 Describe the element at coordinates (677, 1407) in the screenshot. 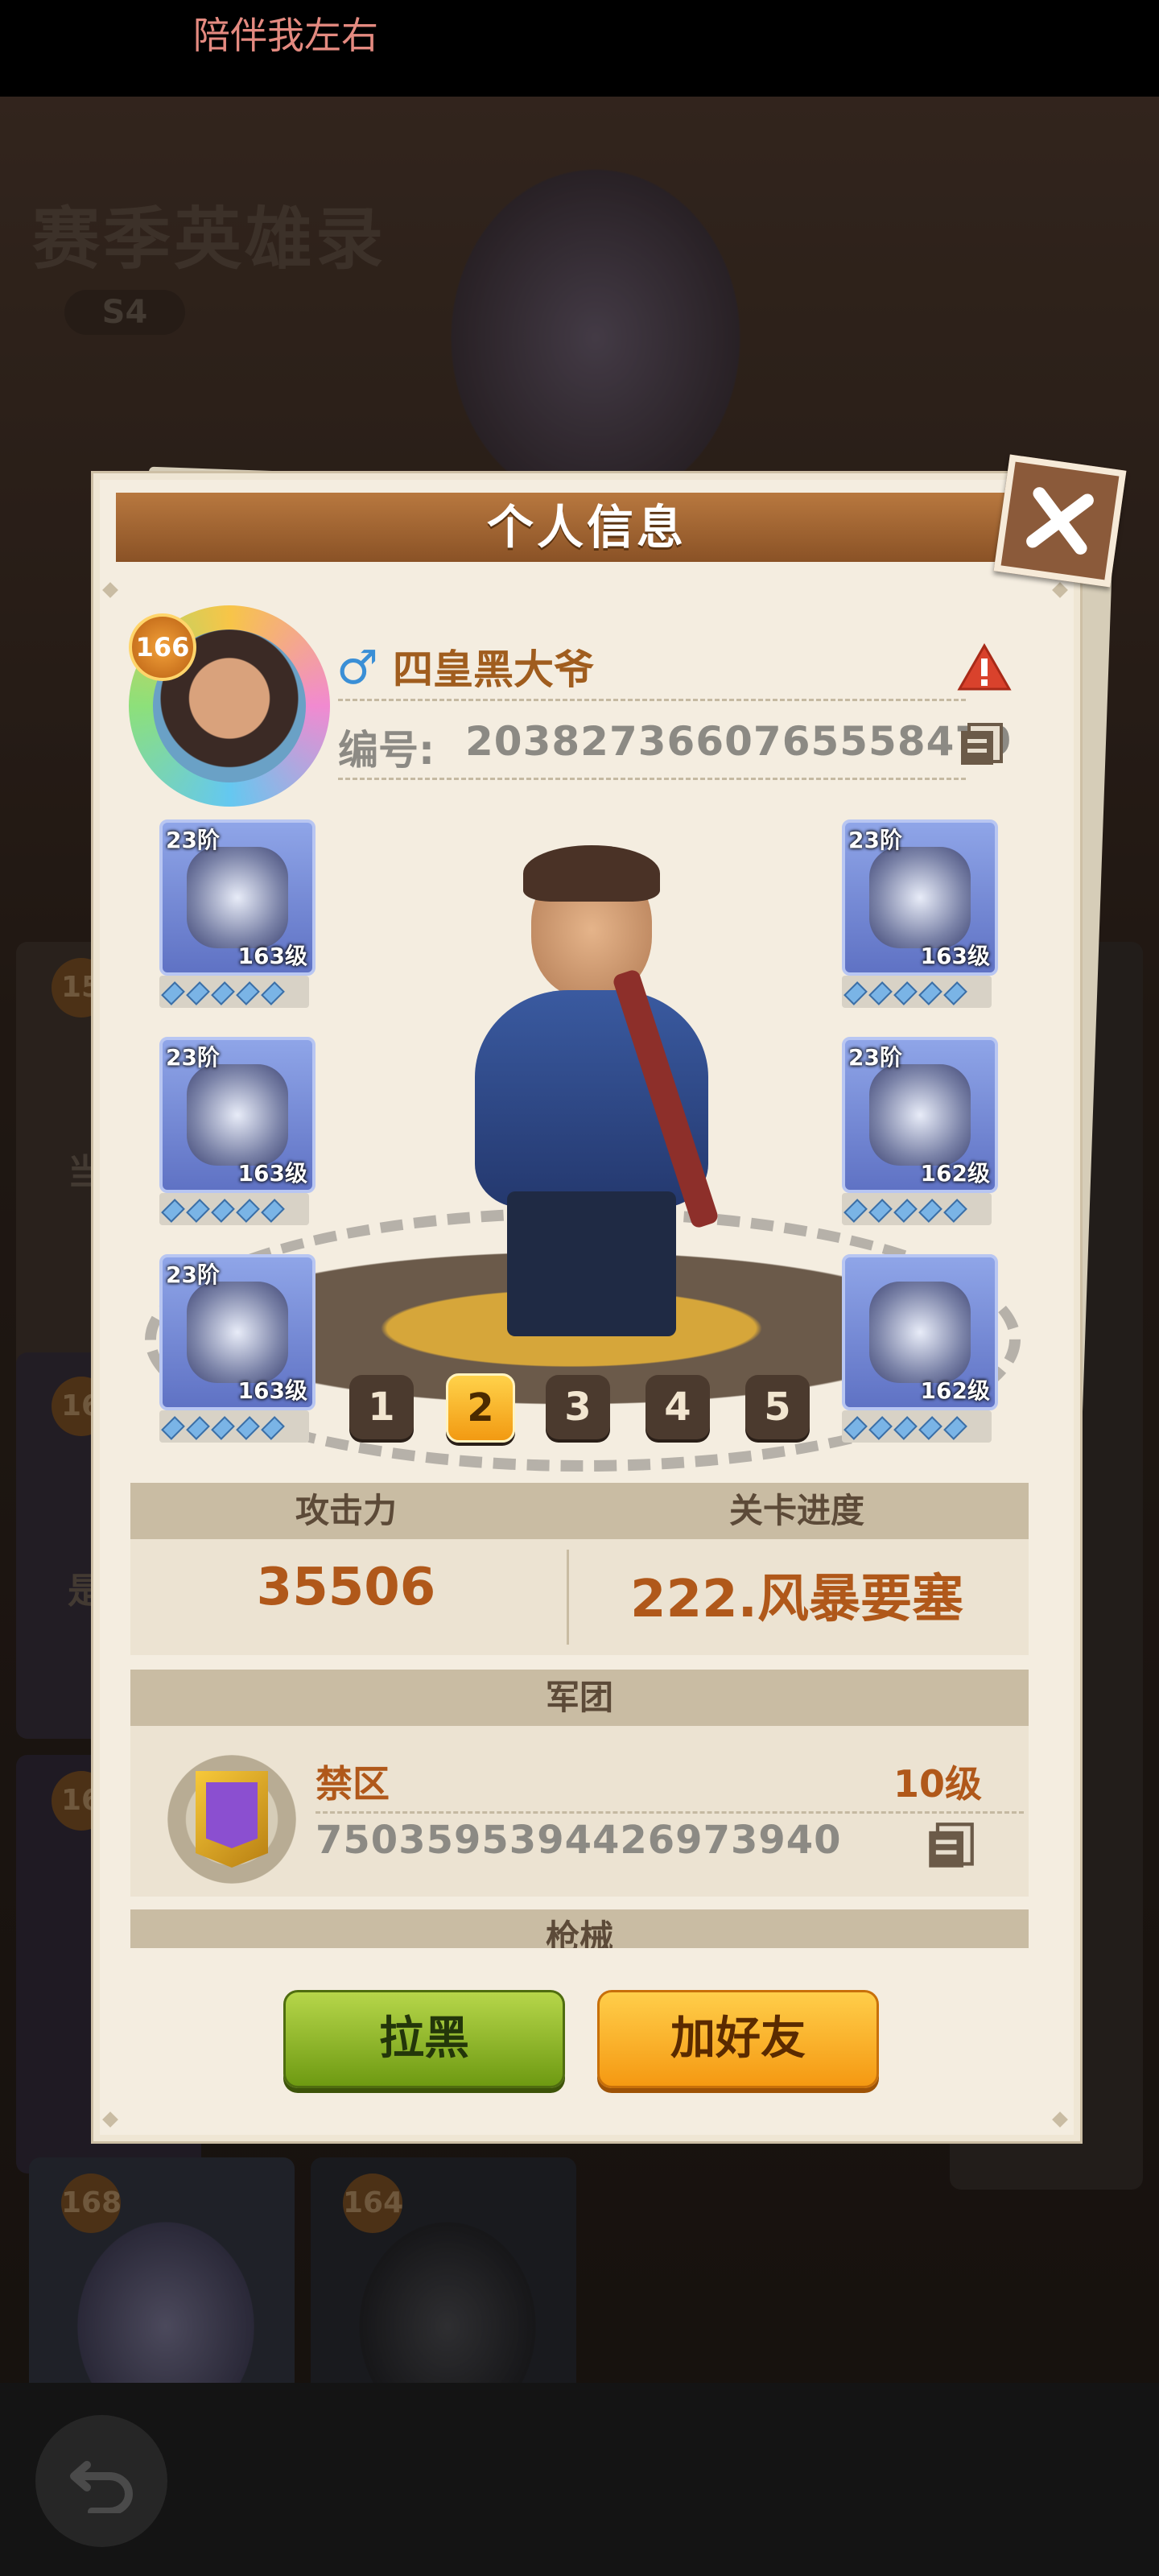

I see `page-button-4: 4` at that location.